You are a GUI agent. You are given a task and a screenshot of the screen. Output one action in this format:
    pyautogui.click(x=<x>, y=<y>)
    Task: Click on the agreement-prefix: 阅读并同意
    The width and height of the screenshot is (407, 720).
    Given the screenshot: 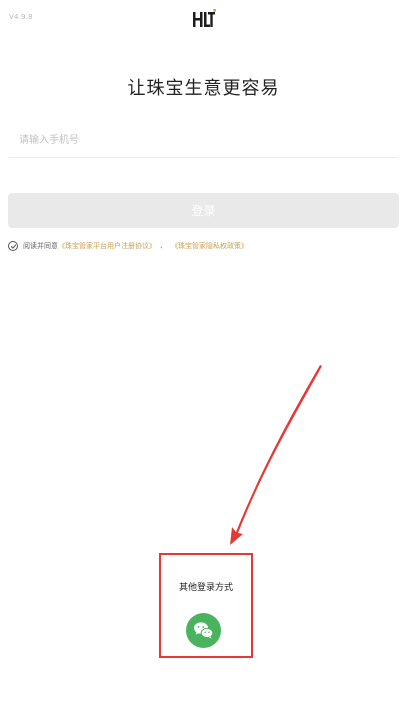 What is the action you would take?
    pyautogui.click(x=40, y=246)
    